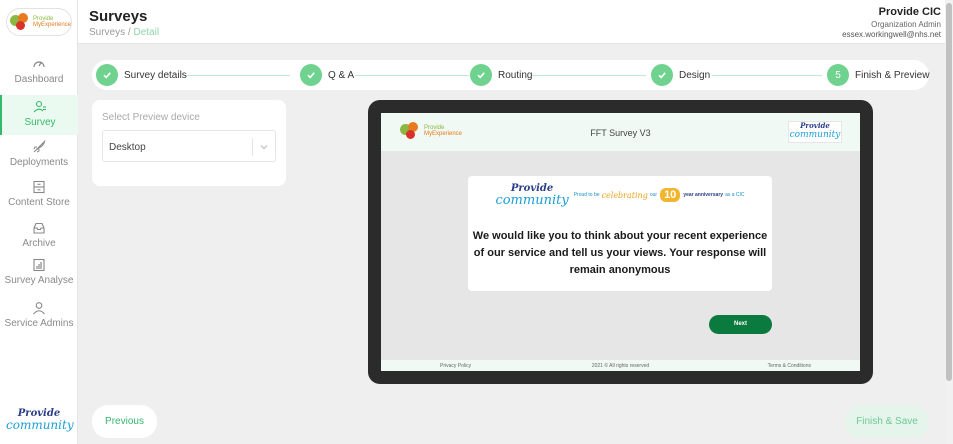  Describe the element at coordinates (887, 421) in the screenshot. I see `finish-and-save-button: Finish & Save` at that location.